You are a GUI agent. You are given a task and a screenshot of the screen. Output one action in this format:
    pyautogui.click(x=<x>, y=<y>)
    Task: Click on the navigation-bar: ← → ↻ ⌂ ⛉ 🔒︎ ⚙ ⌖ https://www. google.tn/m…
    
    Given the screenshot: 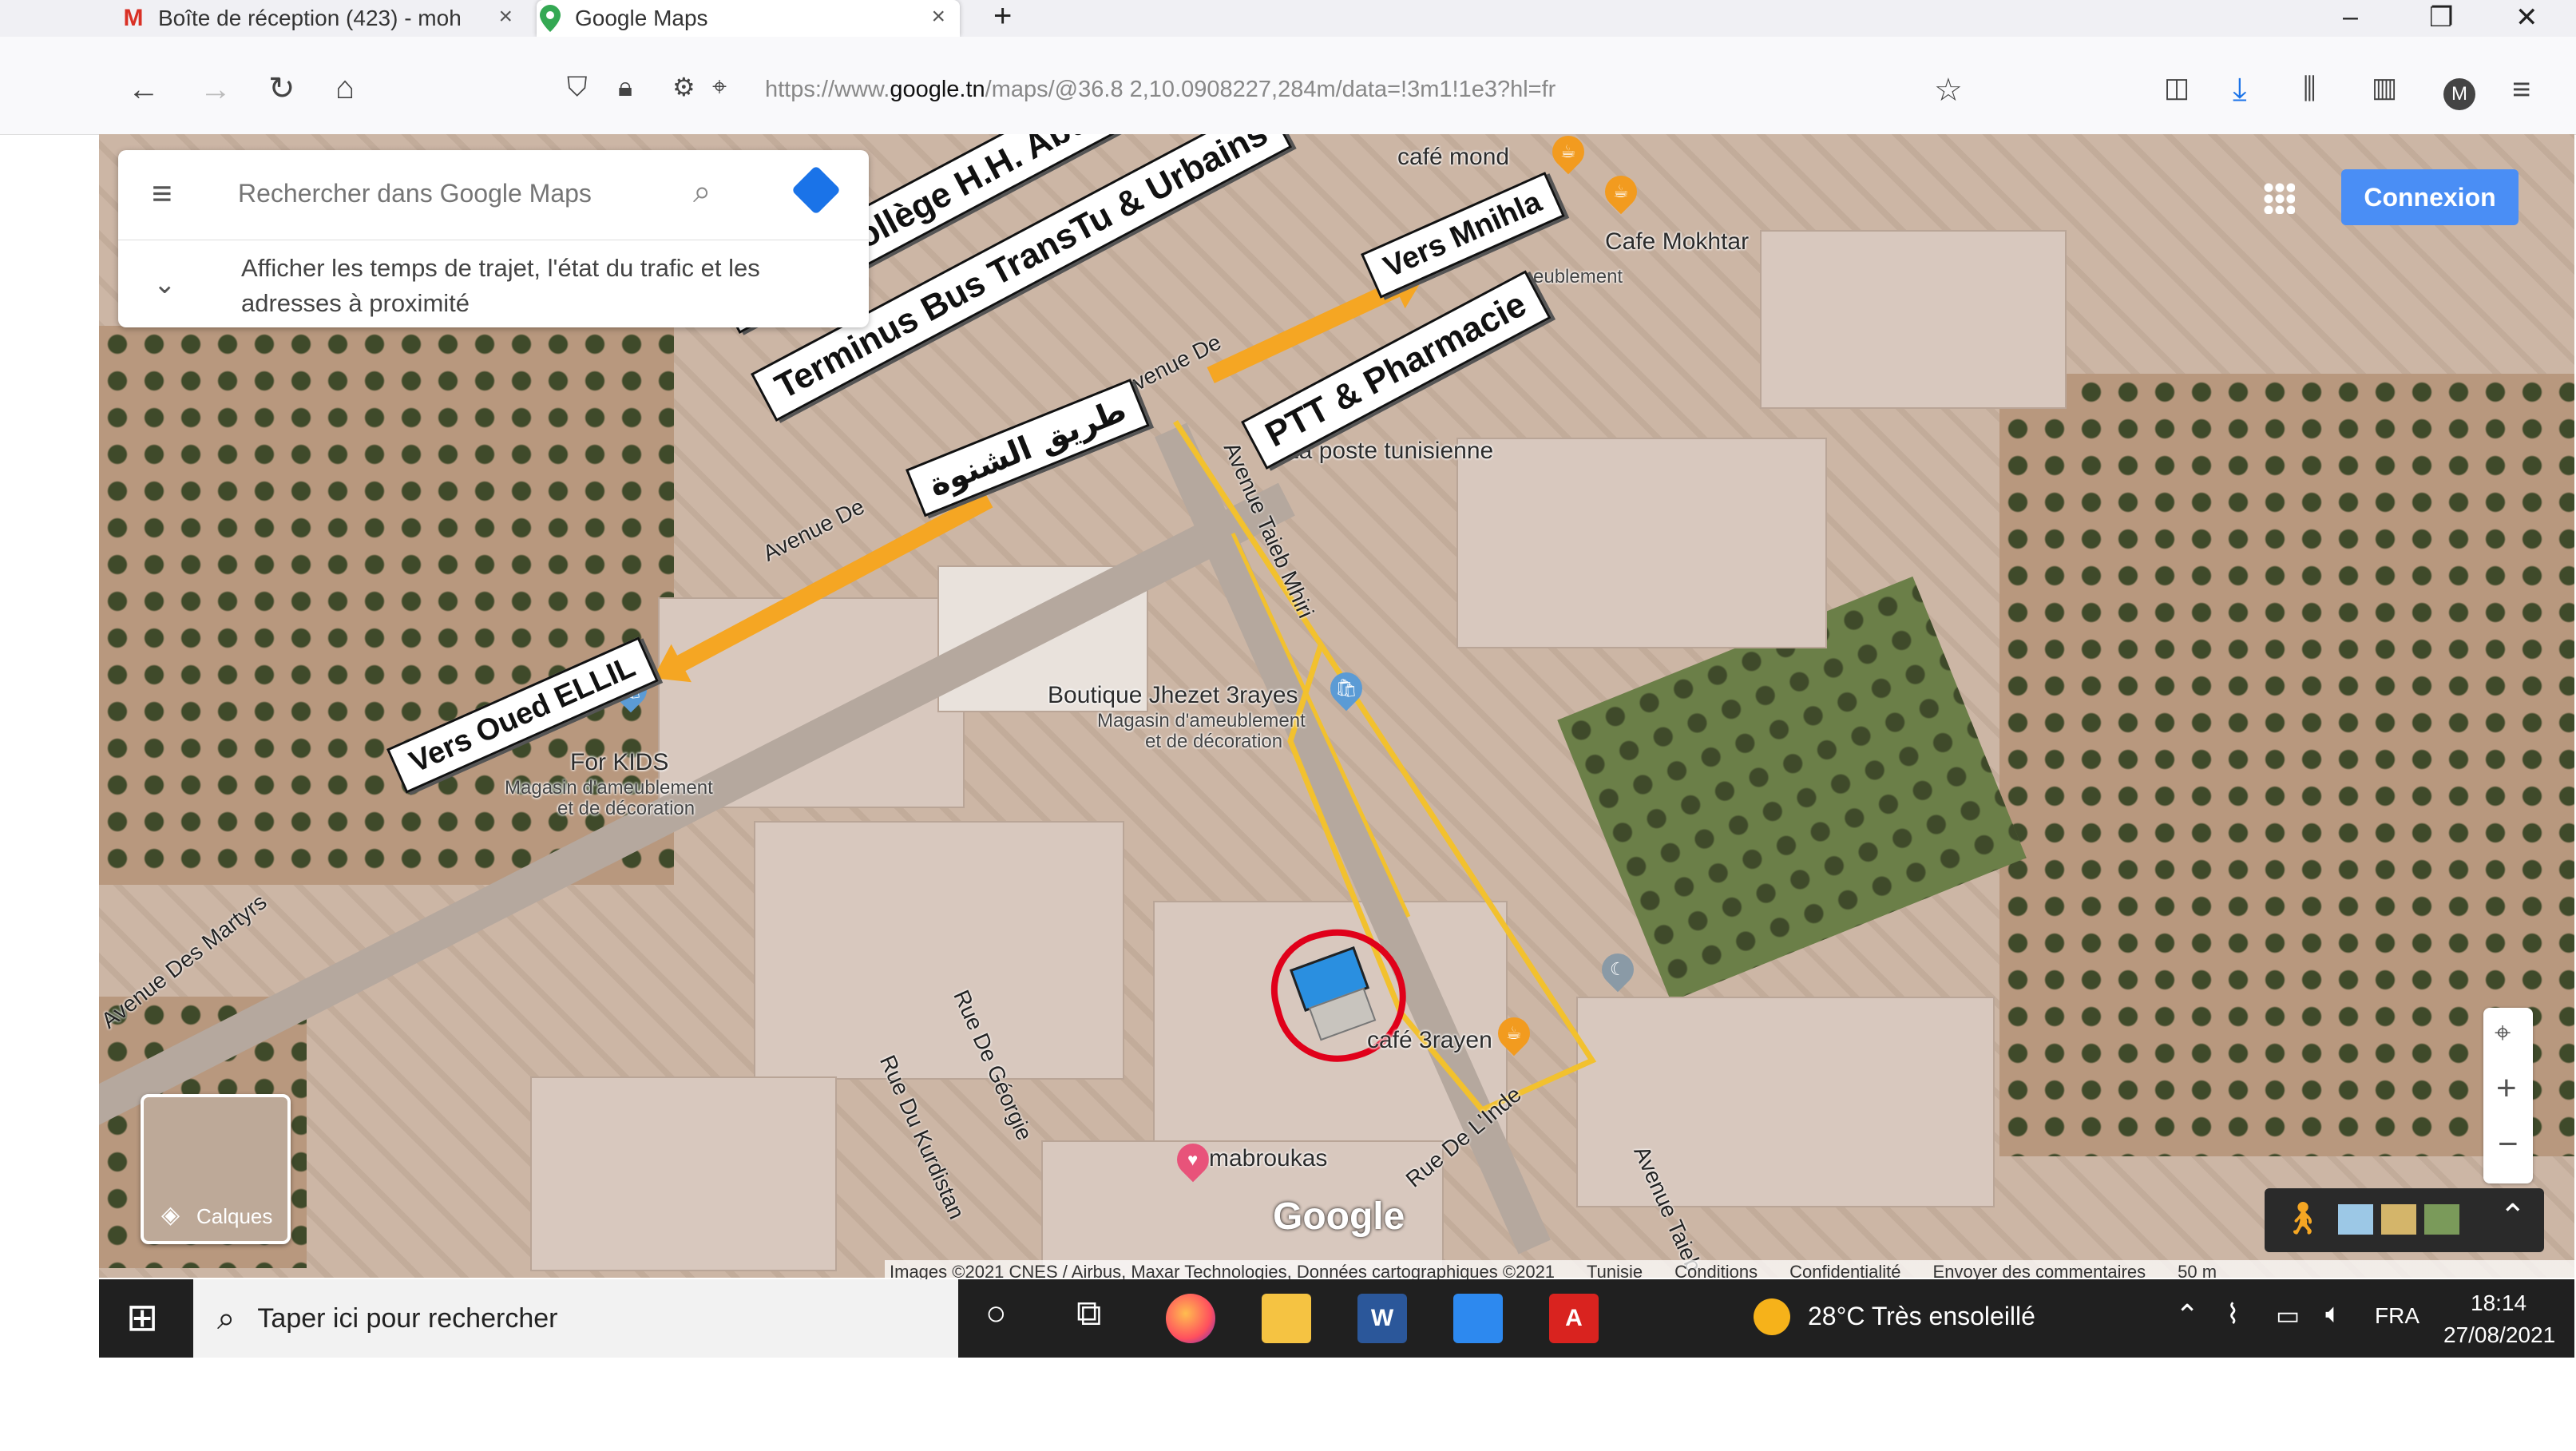 What is the action you would take?
    pyautogui.click(x=1288, y=86)
    